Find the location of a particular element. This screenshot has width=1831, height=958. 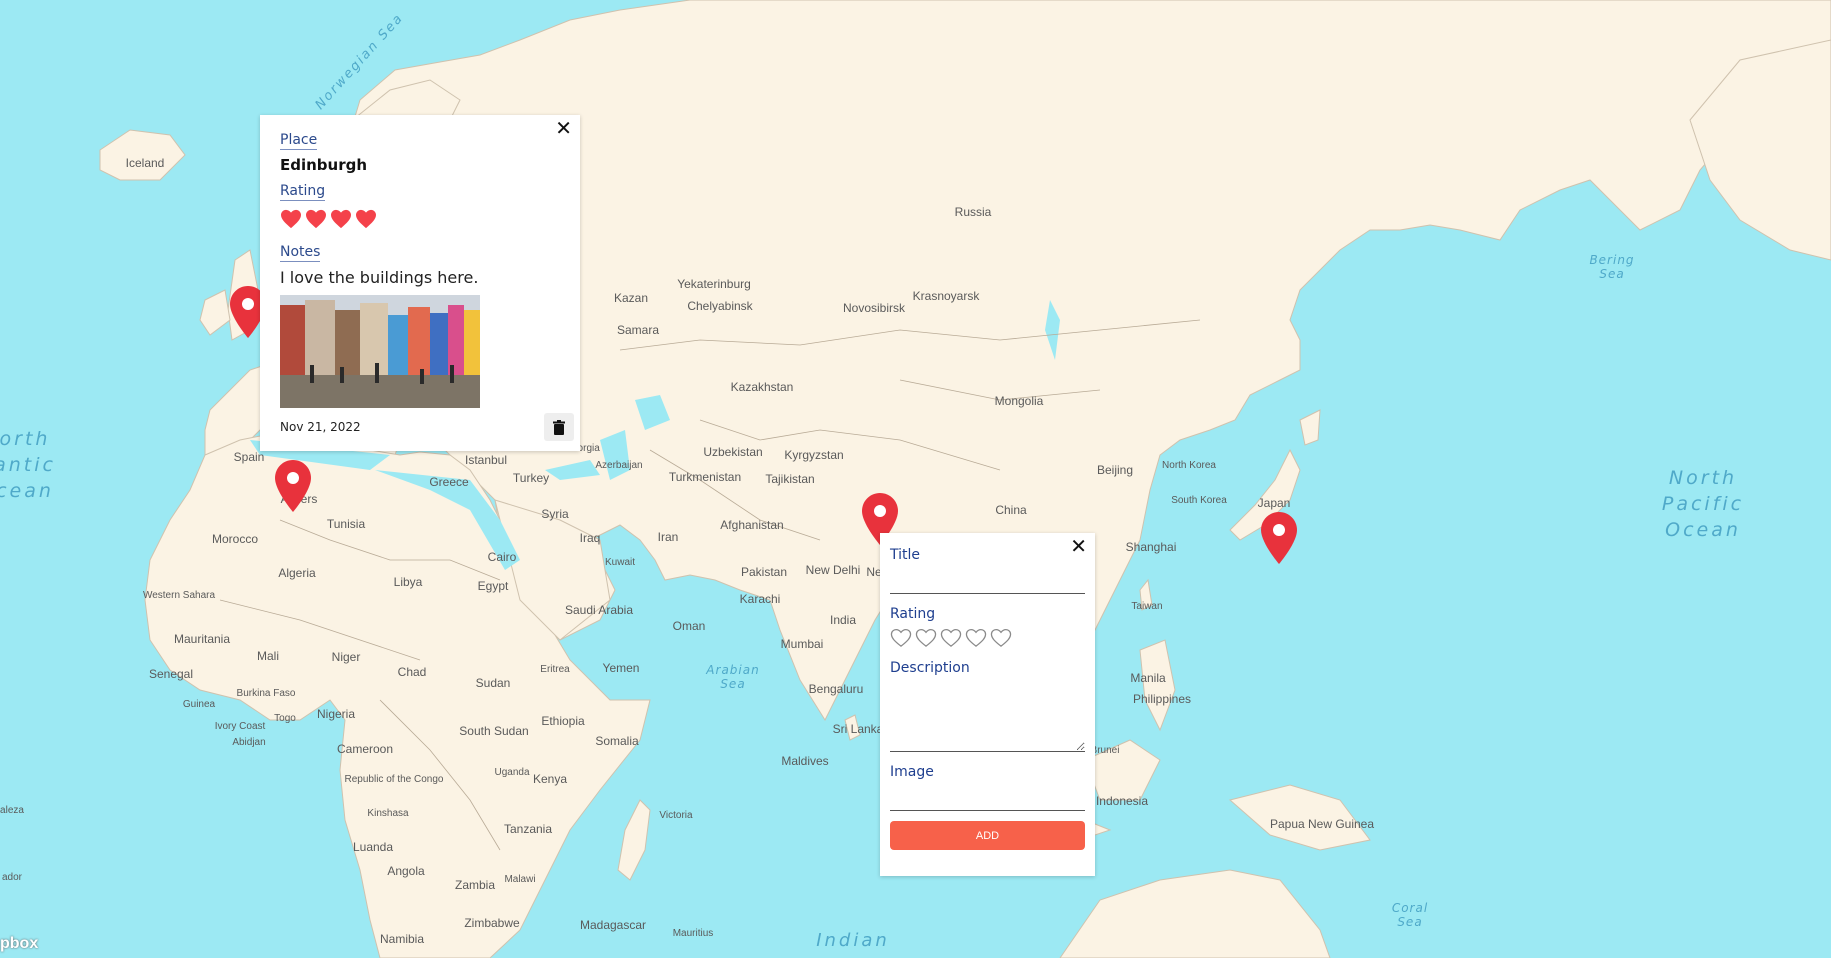

map-label: Iraq is located at coordinates (590, 538).